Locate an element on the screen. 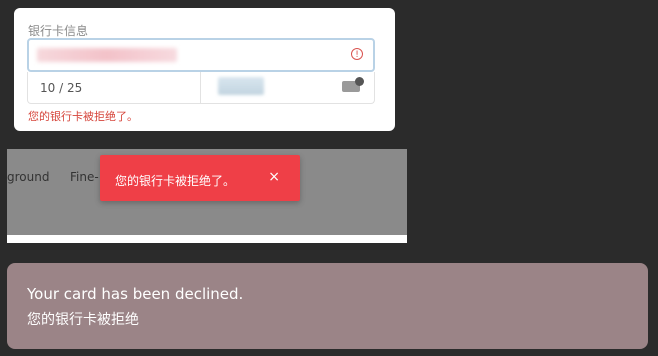 Image resolution: width=658 pixels, height=356 pixels. row-divider is located at coordinates (200, 87).